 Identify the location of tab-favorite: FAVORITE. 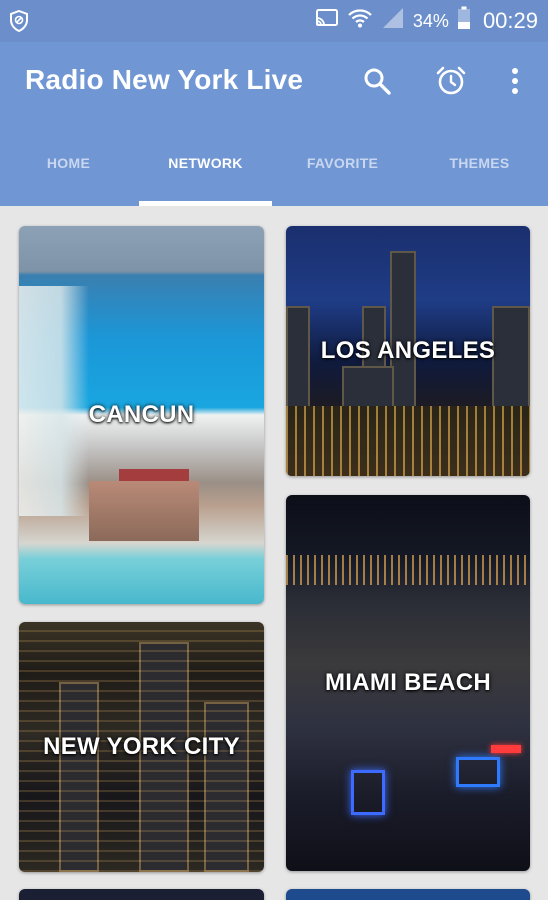
(342, 165).